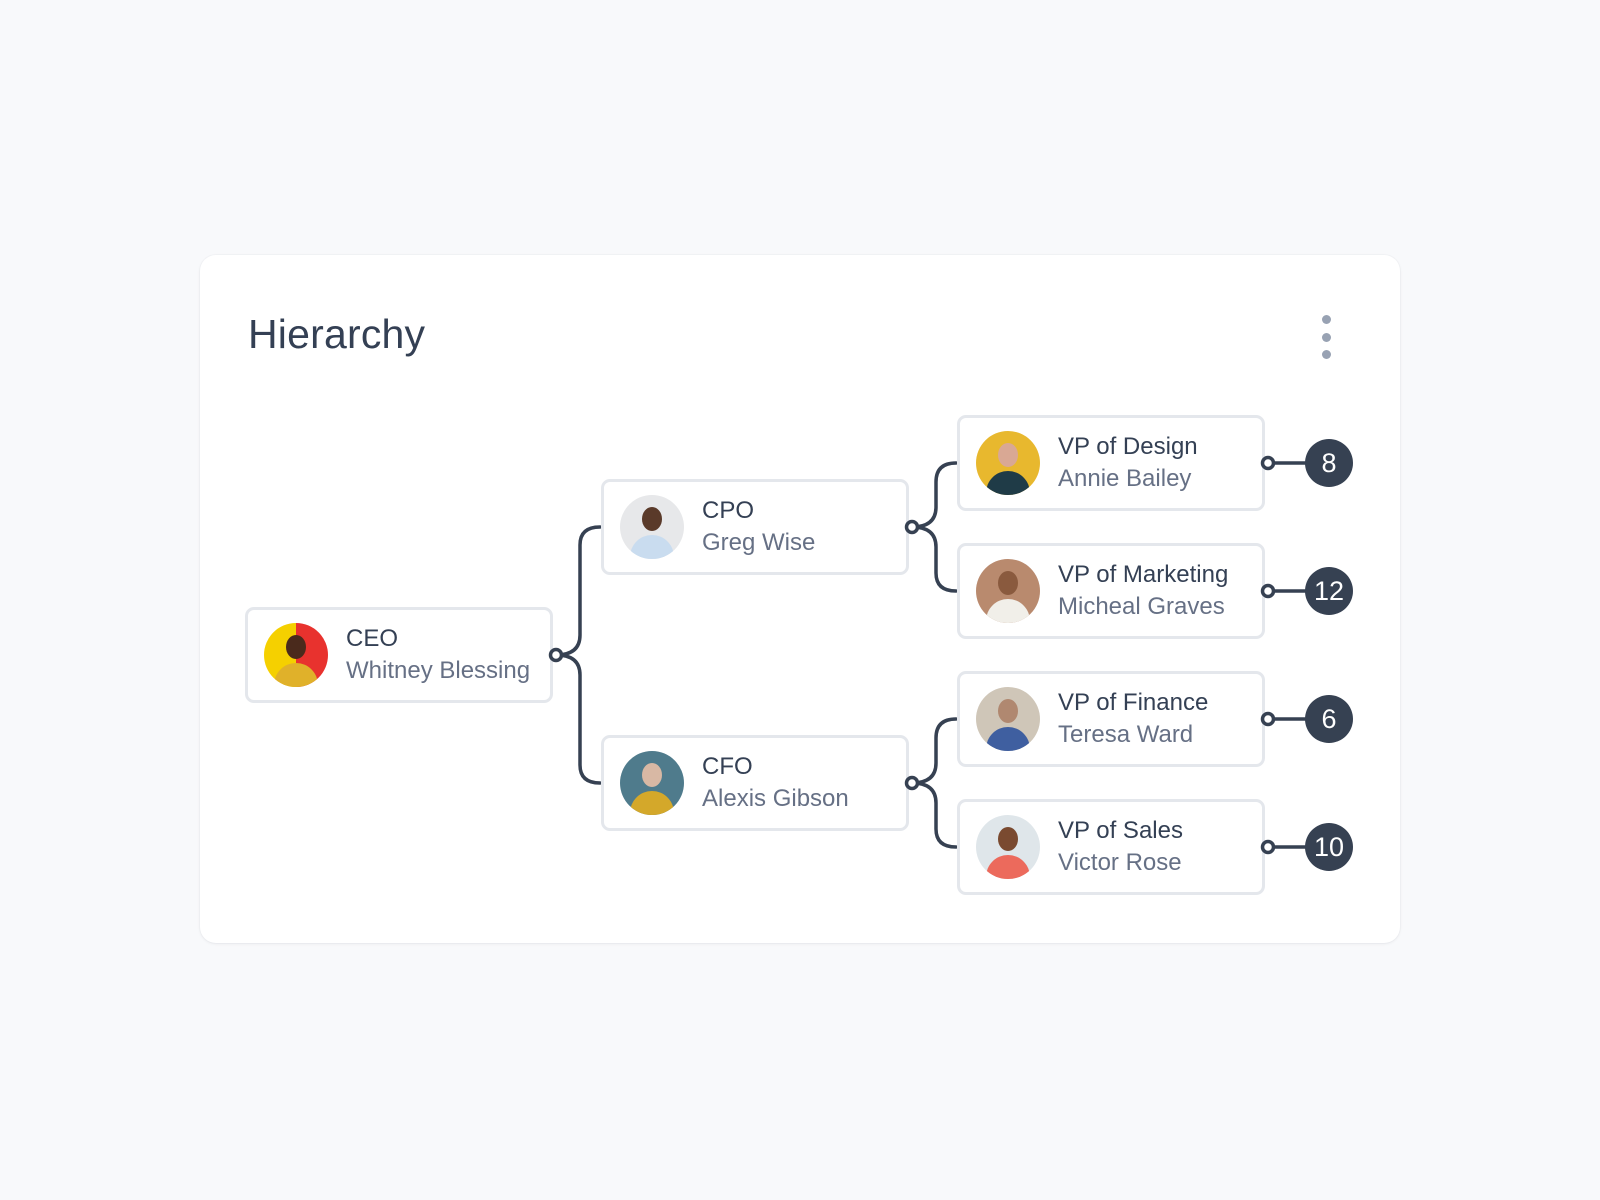 The image size is (1600, 1200). What do you see at coordinates (399, 655) in the screenshot?
I see `node-ceo: CEO Whitney Blessing` at bounding box center [399, 655].